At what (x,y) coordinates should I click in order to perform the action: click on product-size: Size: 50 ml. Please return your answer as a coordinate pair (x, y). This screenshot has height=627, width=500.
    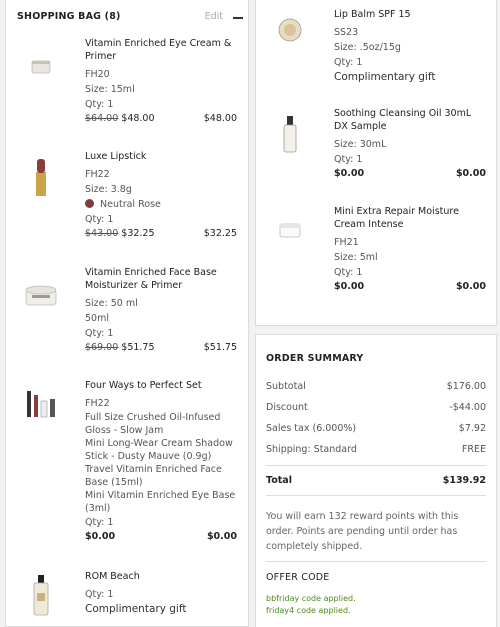
    Looking at the image, I should click on (111, 303).